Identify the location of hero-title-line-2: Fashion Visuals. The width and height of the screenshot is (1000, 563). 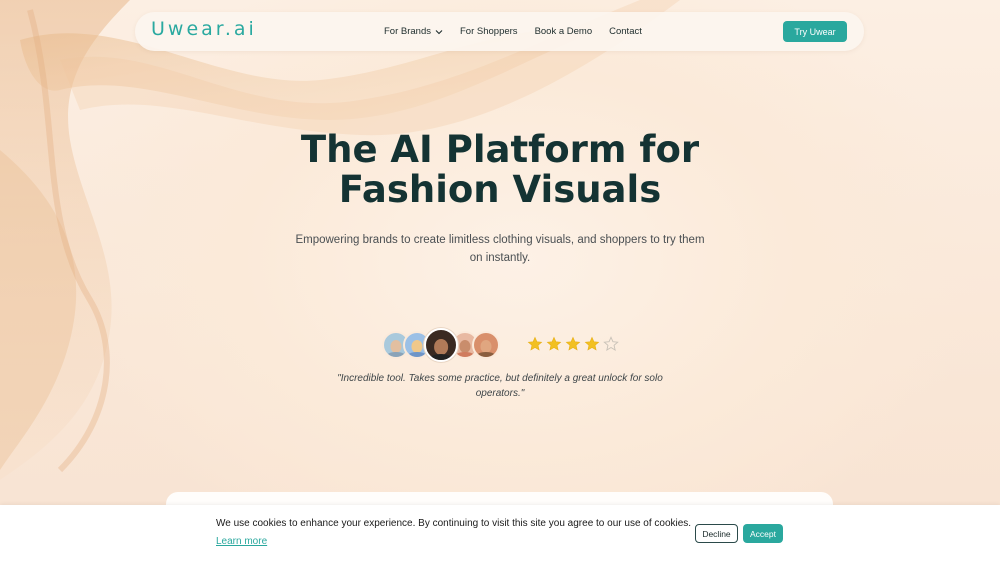
(500, 189).